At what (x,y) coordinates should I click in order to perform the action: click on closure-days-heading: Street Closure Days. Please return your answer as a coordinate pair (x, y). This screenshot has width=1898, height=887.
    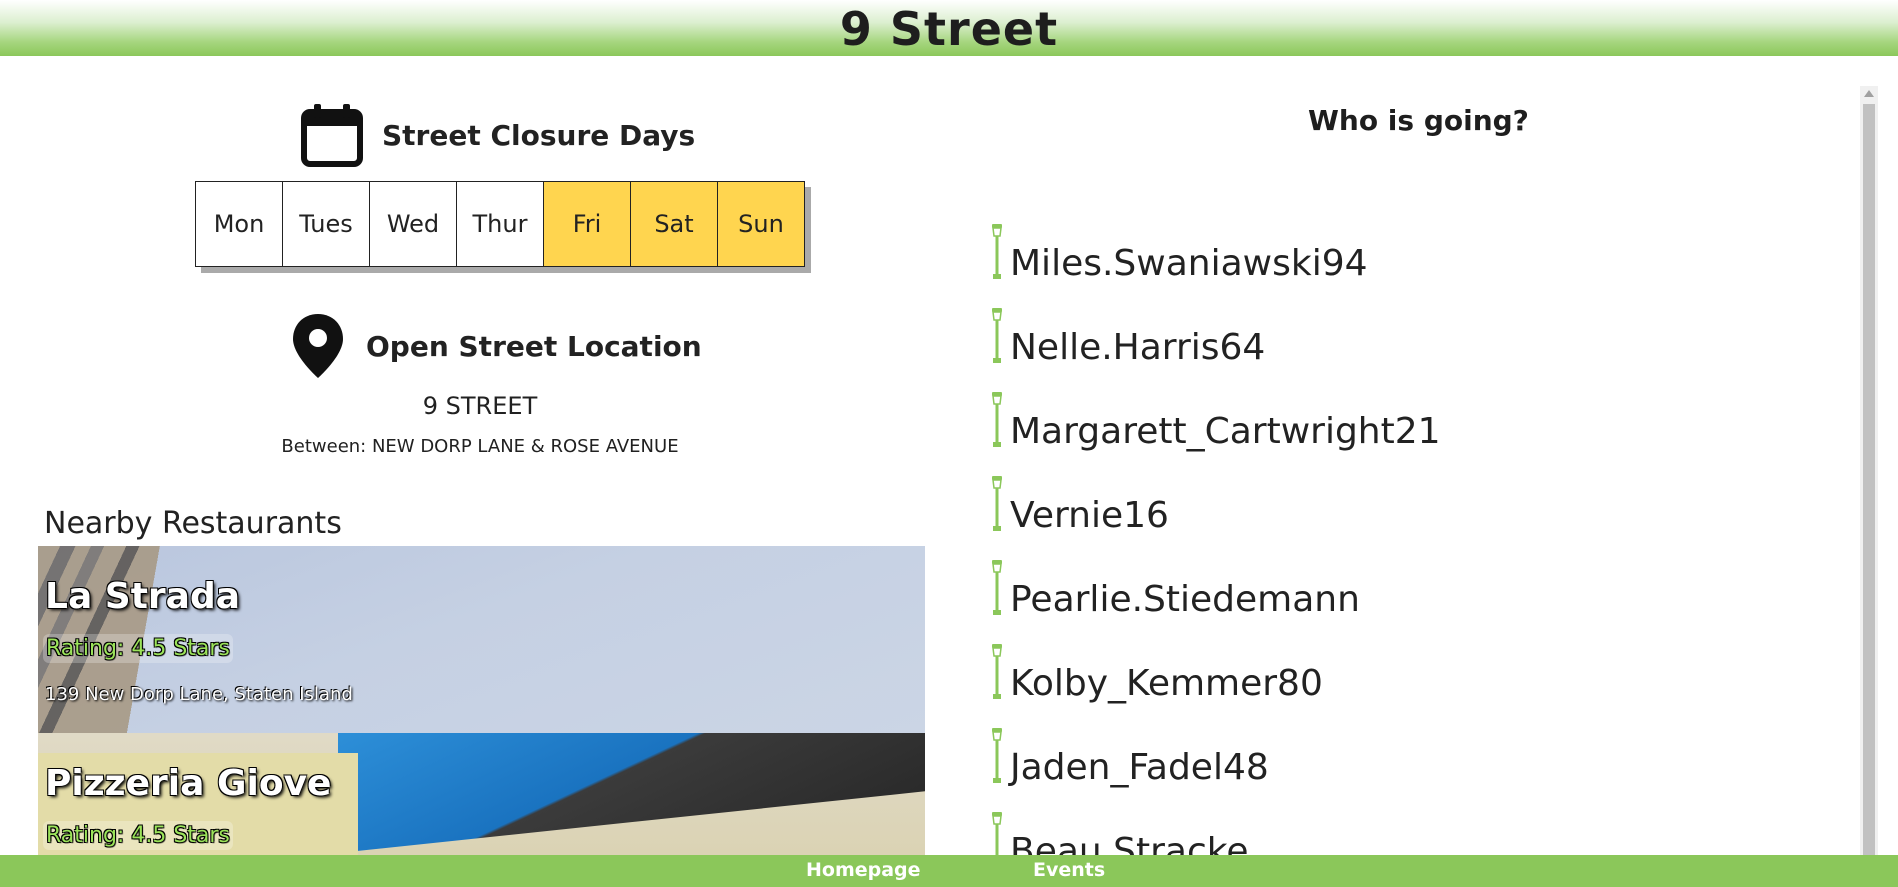
    Looking at the image, I should click on (497, 135).